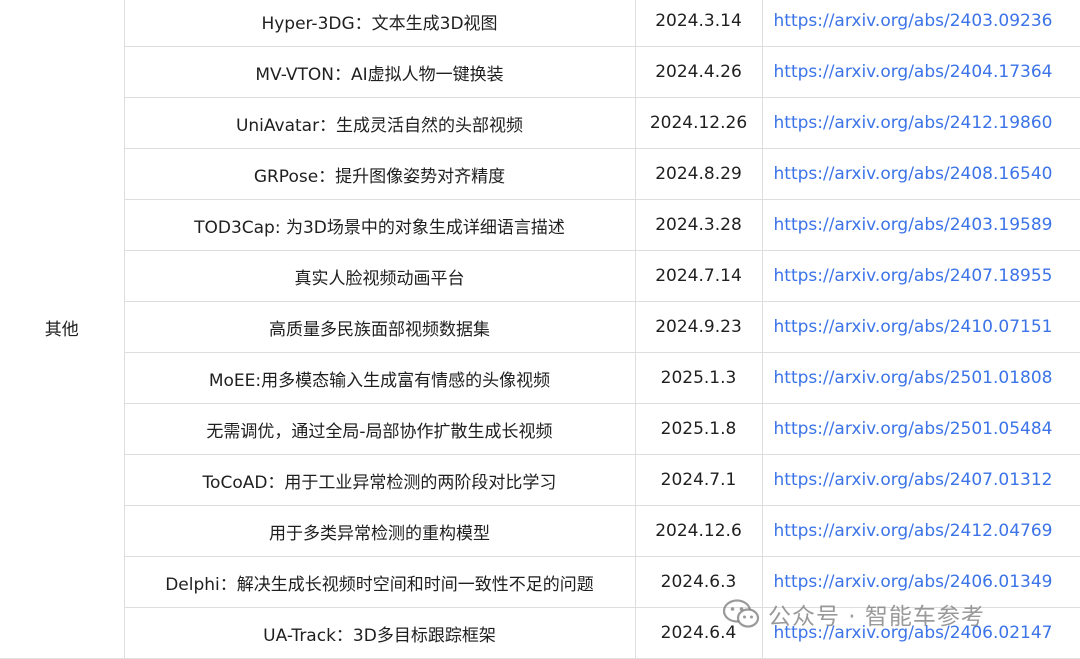  I want to click on paper-date-cell: 2024.7.1, so click(698, 480).